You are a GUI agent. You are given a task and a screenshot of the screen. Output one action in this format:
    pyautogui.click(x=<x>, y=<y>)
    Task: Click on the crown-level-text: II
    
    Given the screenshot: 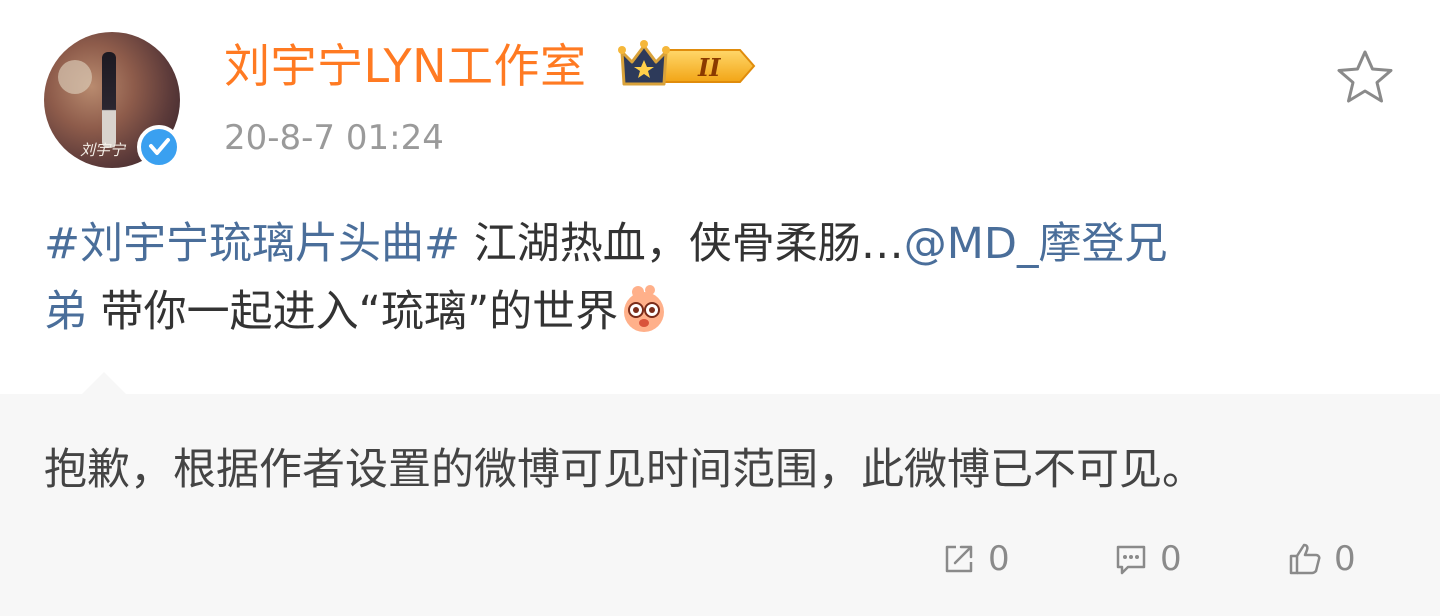 What is the action you would take?
    pyautogui.click(x=709, y=67)
    